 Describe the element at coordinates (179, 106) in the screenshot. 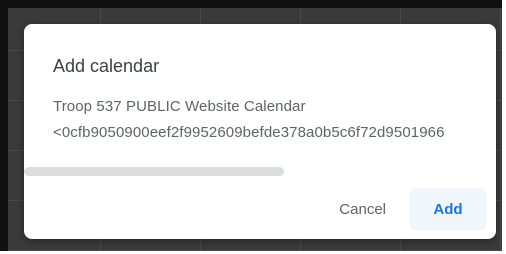

I see `calendar-name: Troop 537 PUBLIC Website Calendar` at that location.